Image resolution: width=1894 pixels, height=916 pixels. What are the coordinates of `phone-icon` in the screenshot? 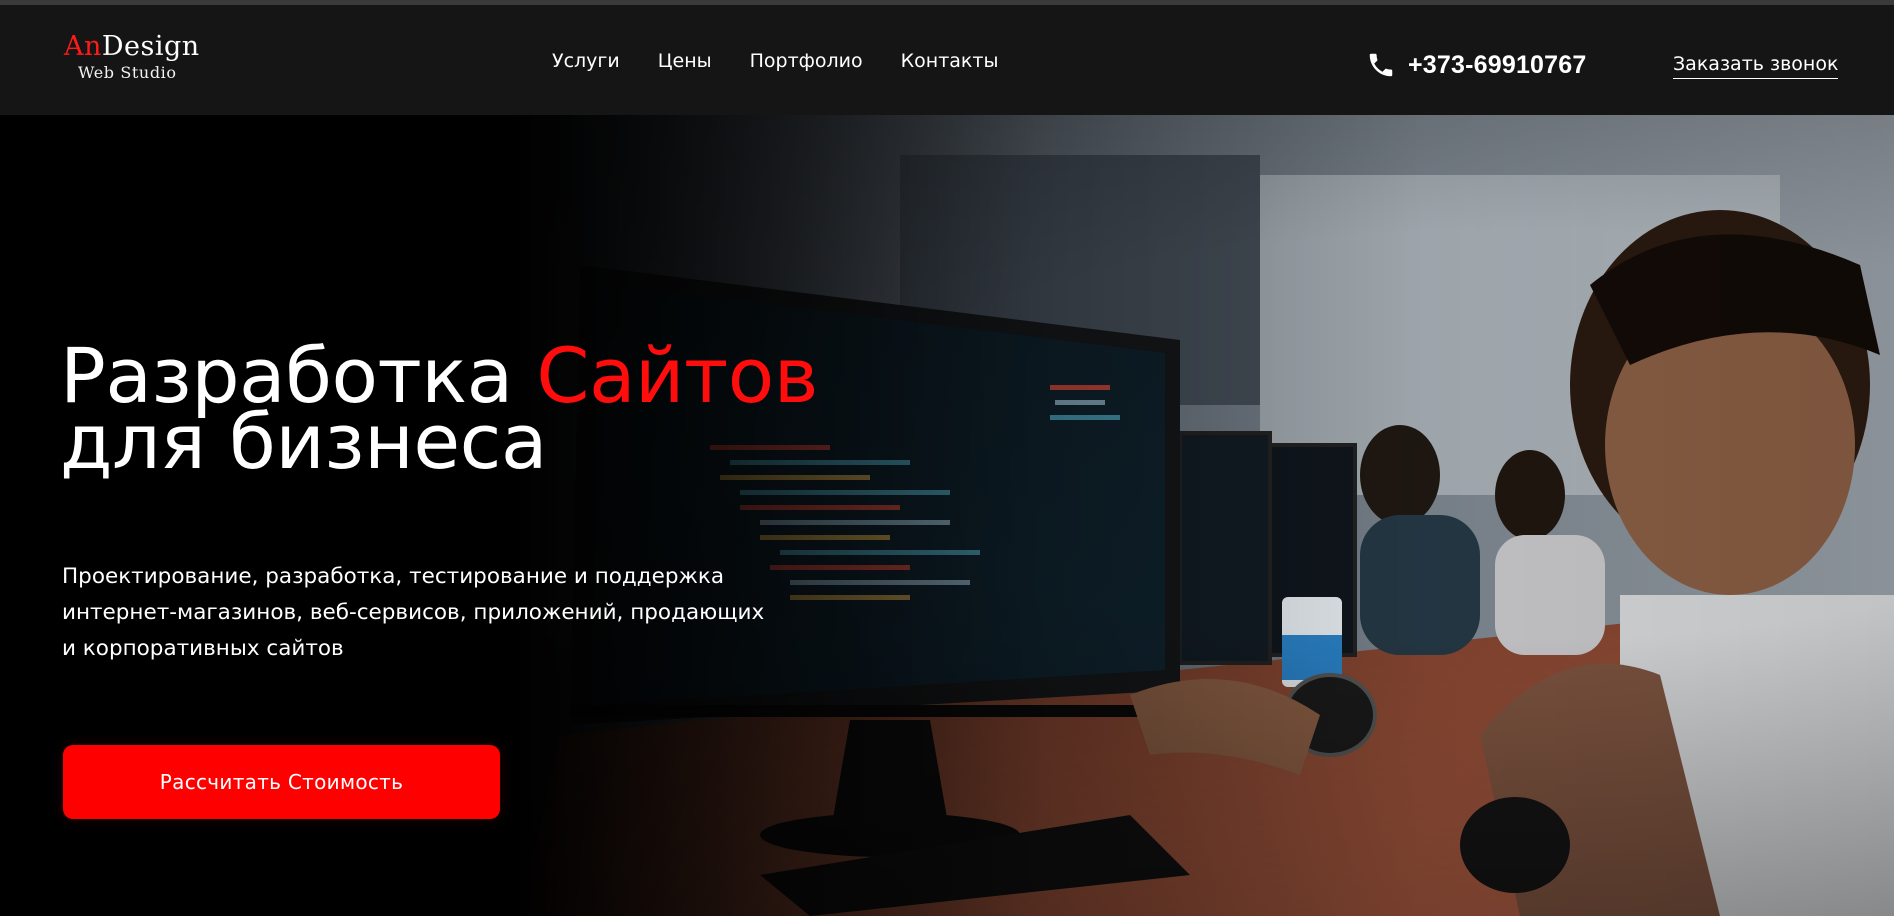 It's located at (1381, 65).